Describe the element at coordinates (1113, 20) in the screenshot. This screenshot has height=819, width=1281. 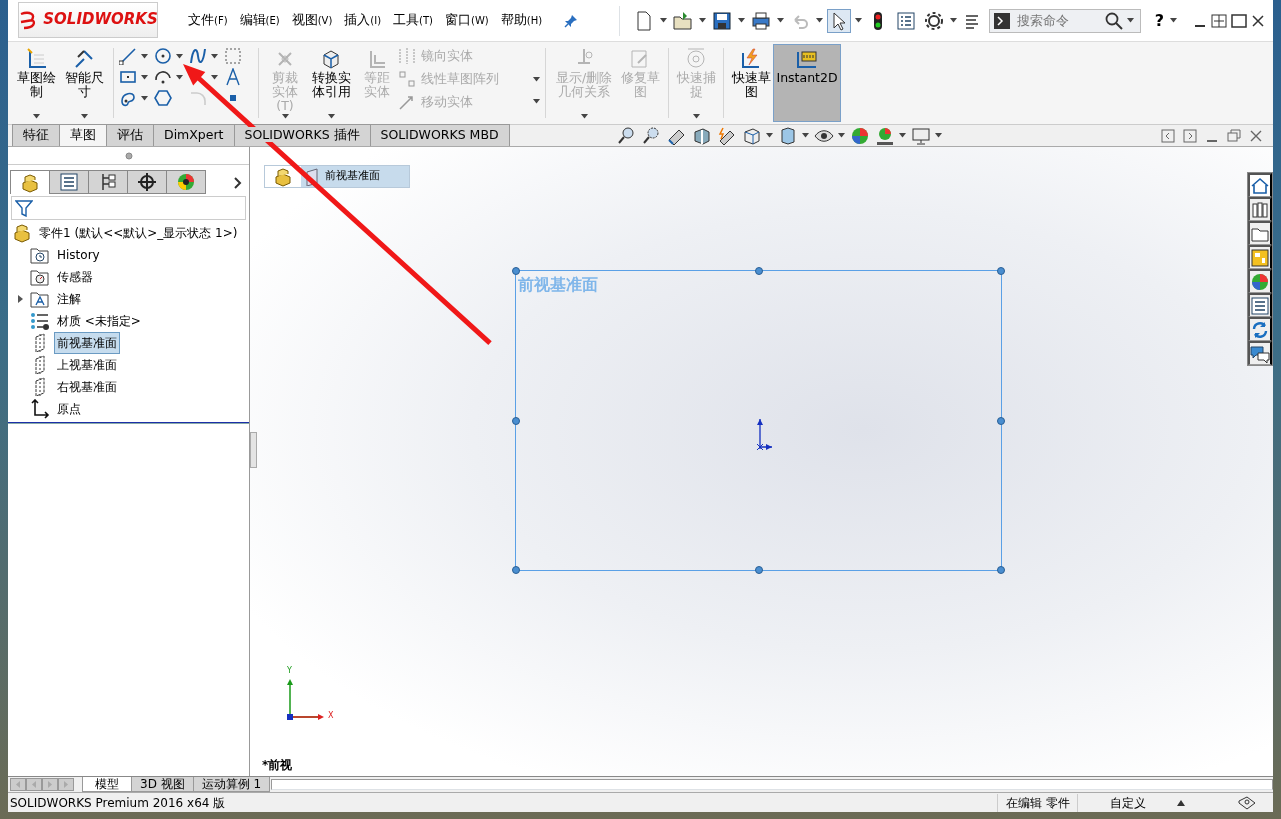
I see `search-icon` at that location.